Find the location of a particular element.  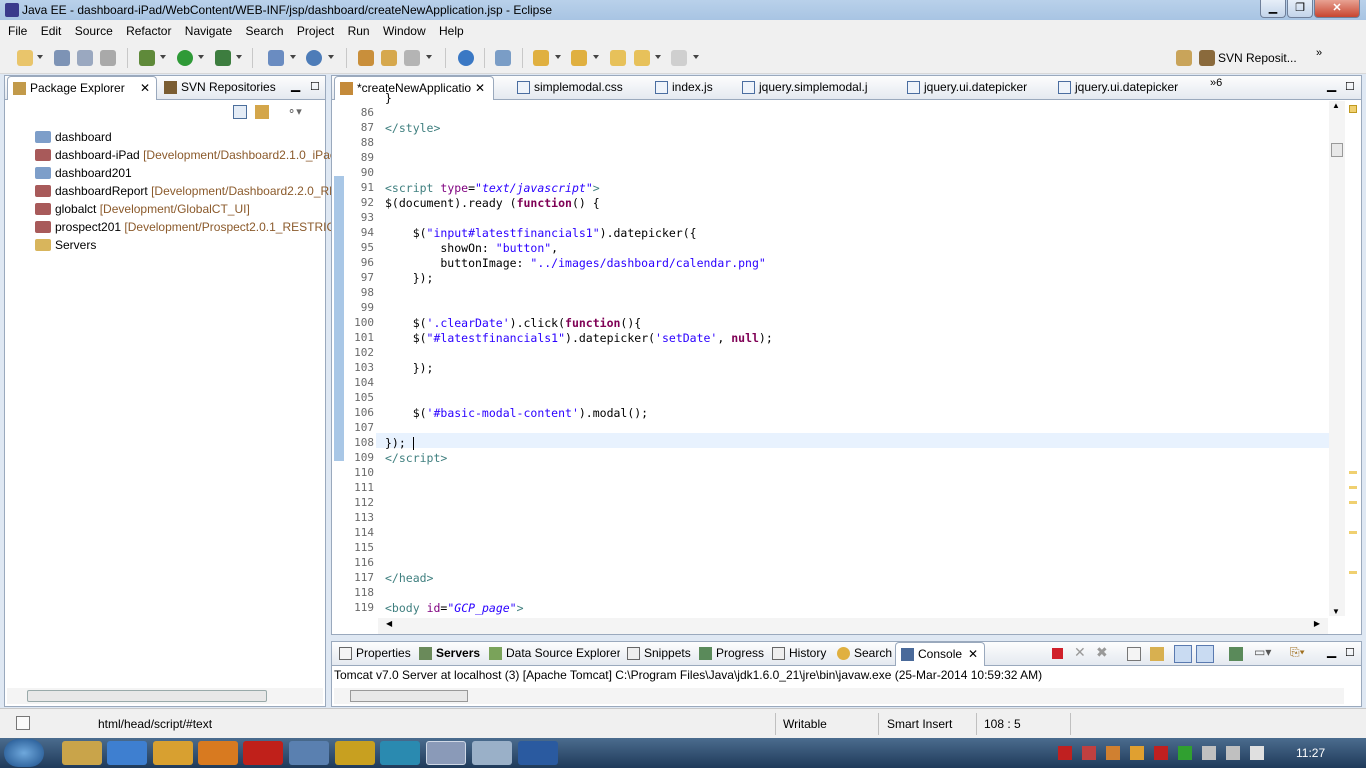

run-icon is located at coordinates (185, 58).